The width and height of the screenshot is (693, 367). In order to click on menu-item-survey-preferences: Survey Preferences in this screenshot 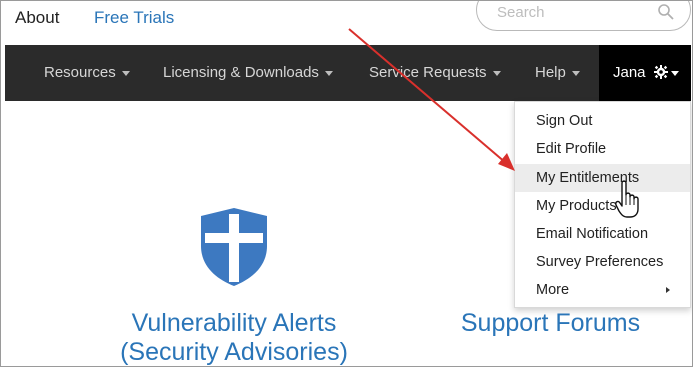, I will do `click(602, 262)`.